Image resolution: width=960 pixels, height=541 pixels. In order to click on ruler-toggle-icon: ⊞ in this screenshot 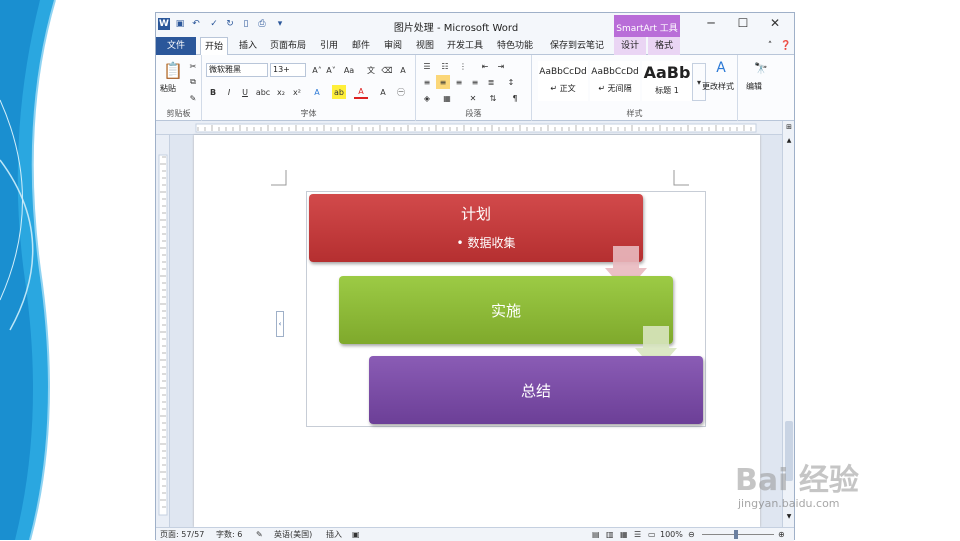, I will do `click(789, 128)`.